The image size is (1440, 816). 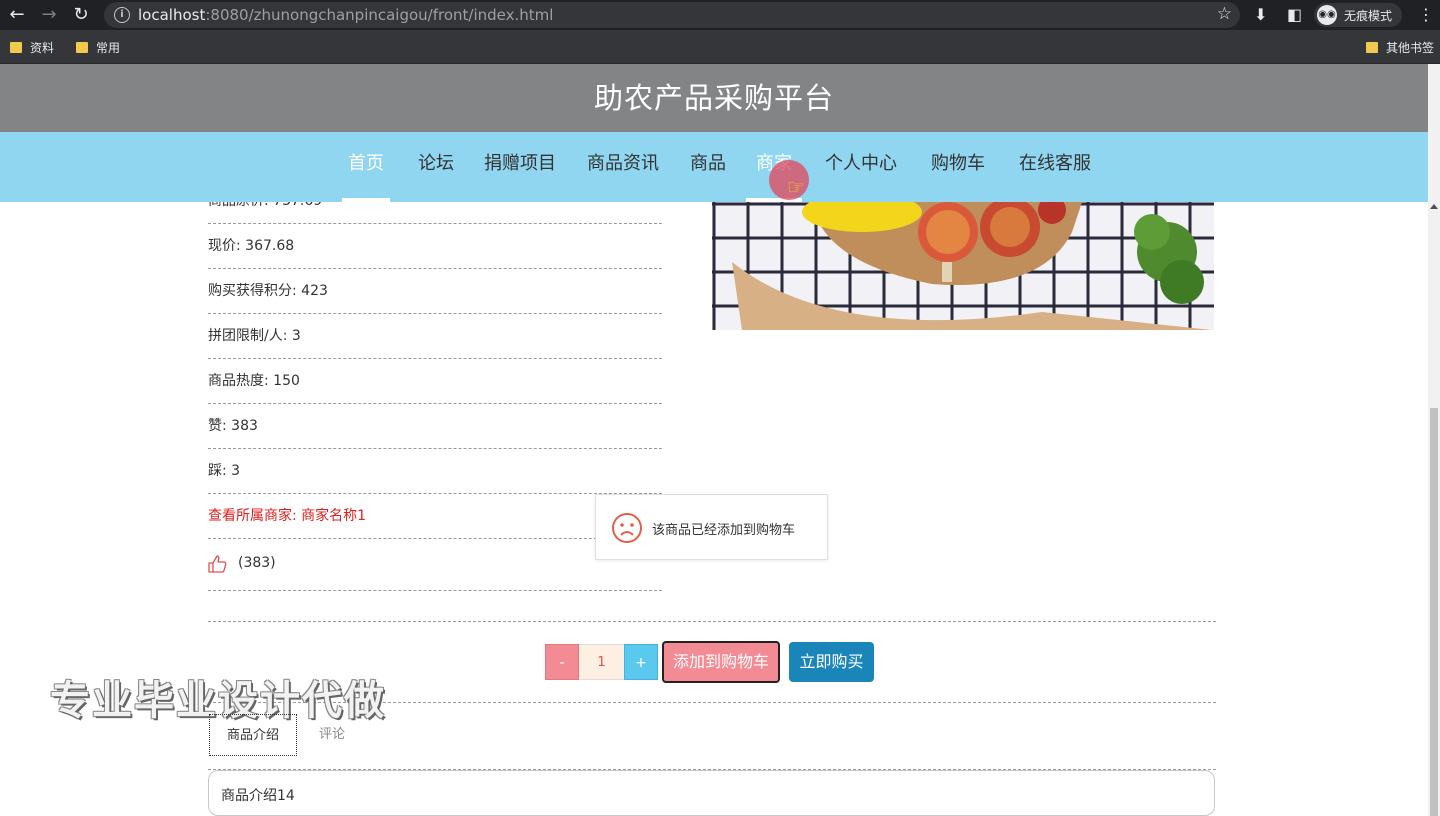 What do you see at coordinates (831, 662) in the screenshot?
I see `buy-now-button: 立即购买` at bounding box center [831, 662].